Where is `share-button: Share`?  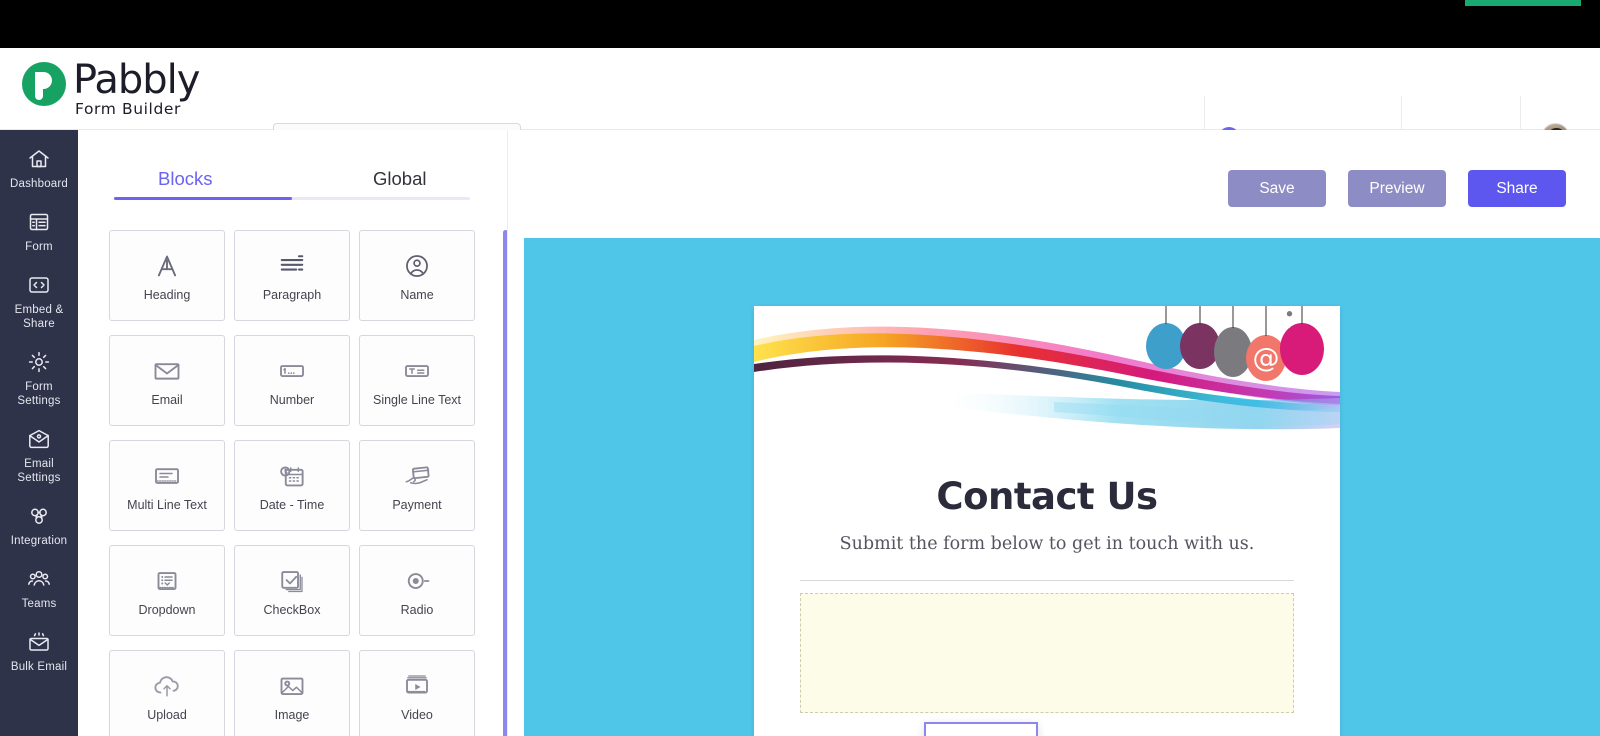 share-button: Share is located at coordinates (1517, 188).